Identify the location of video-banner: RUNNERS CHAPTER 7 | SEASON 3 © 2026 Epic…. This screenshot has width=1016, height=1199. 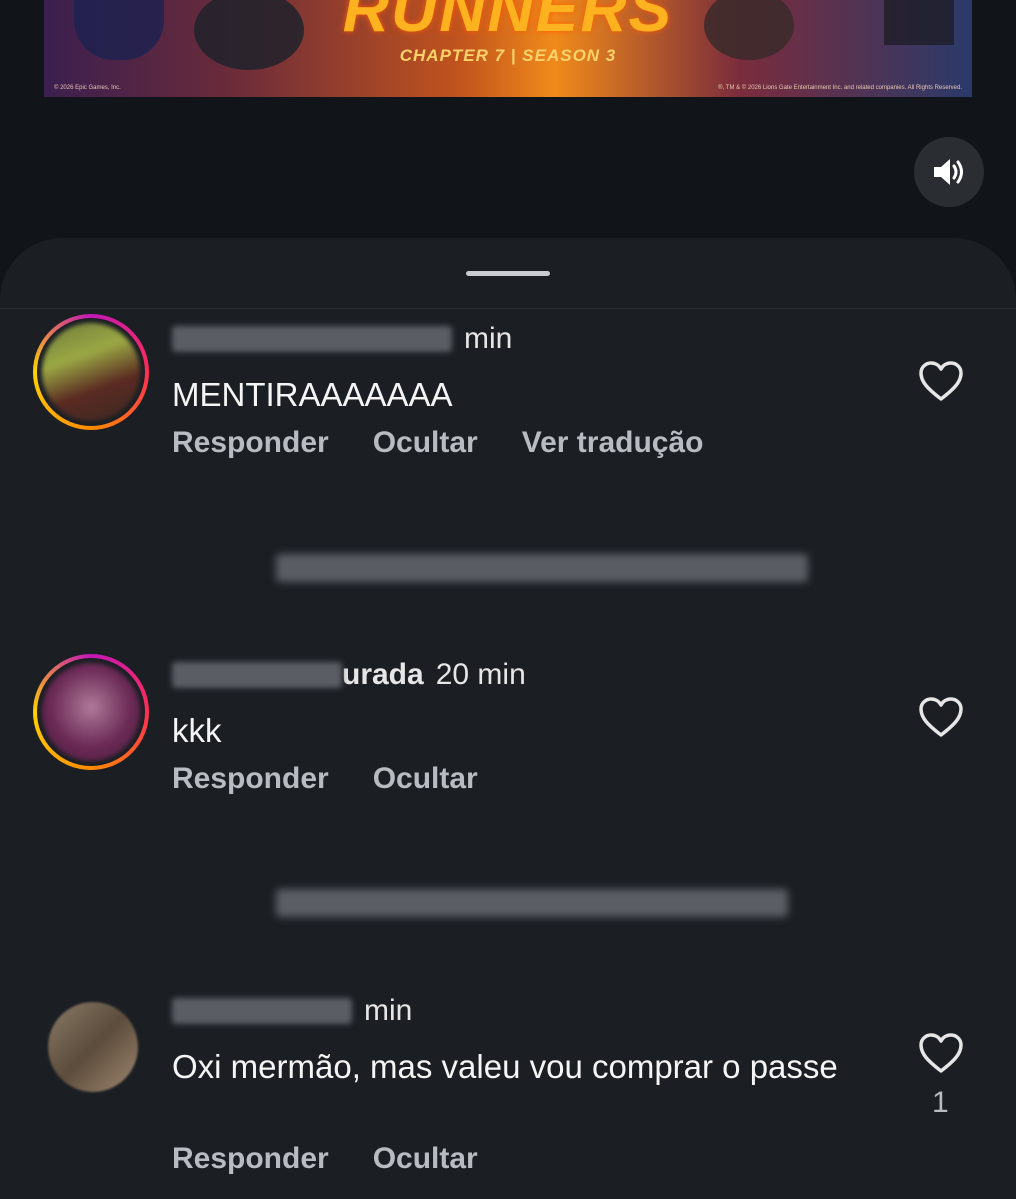
(508, 48).